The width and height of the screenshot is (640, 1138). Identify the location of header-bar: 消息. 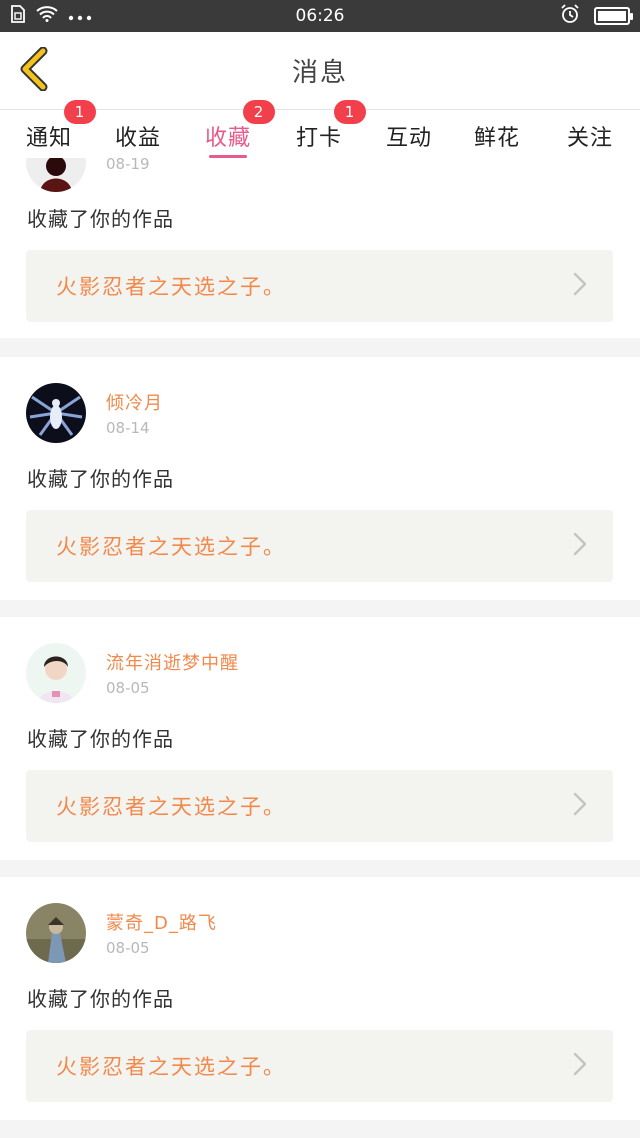
(320, 71).